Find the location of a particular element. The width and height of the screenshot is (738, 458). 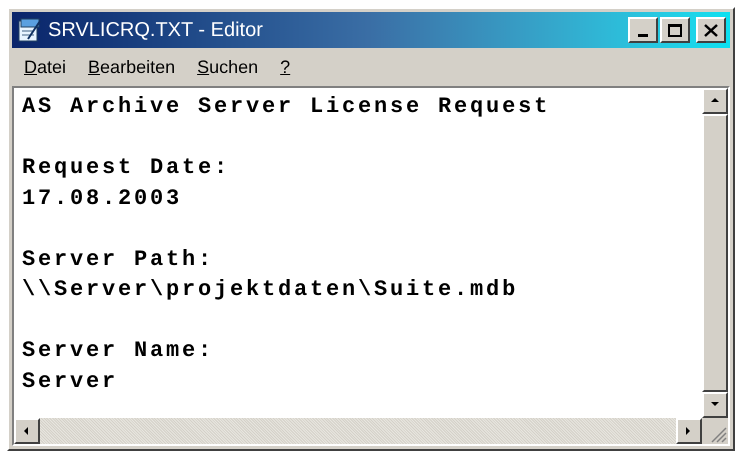

resize-grip-icon is located at coordinates (715, 431).